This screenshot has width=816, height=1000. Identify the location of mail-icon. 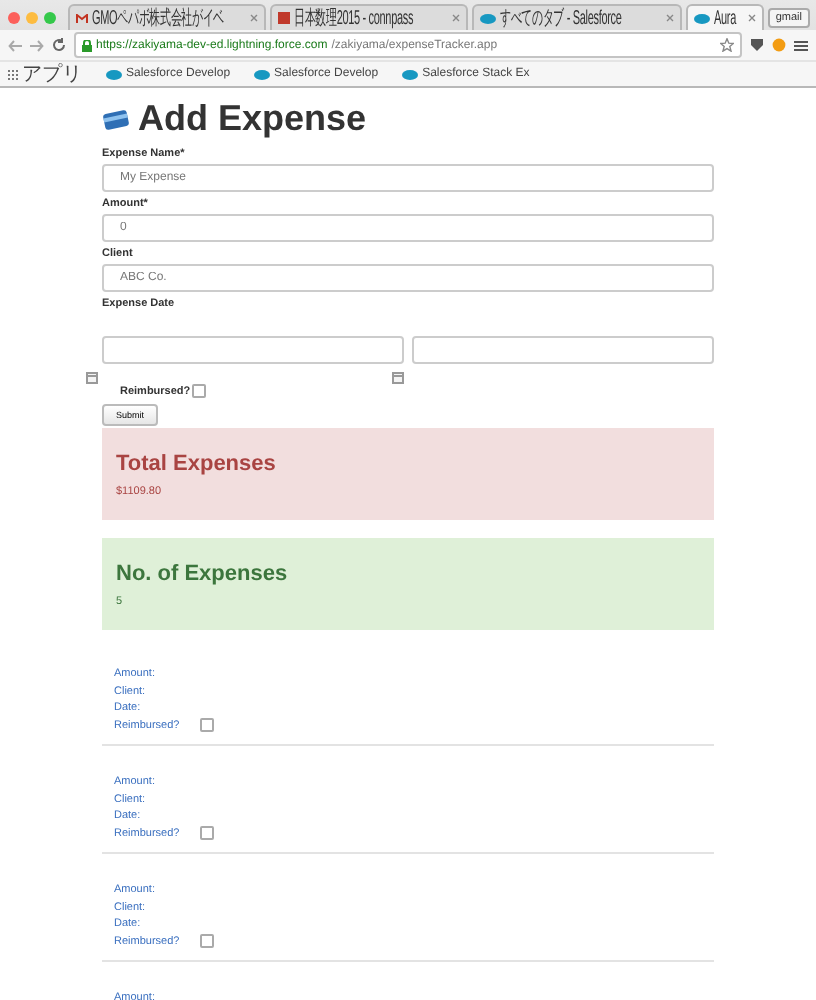
(82, 18).